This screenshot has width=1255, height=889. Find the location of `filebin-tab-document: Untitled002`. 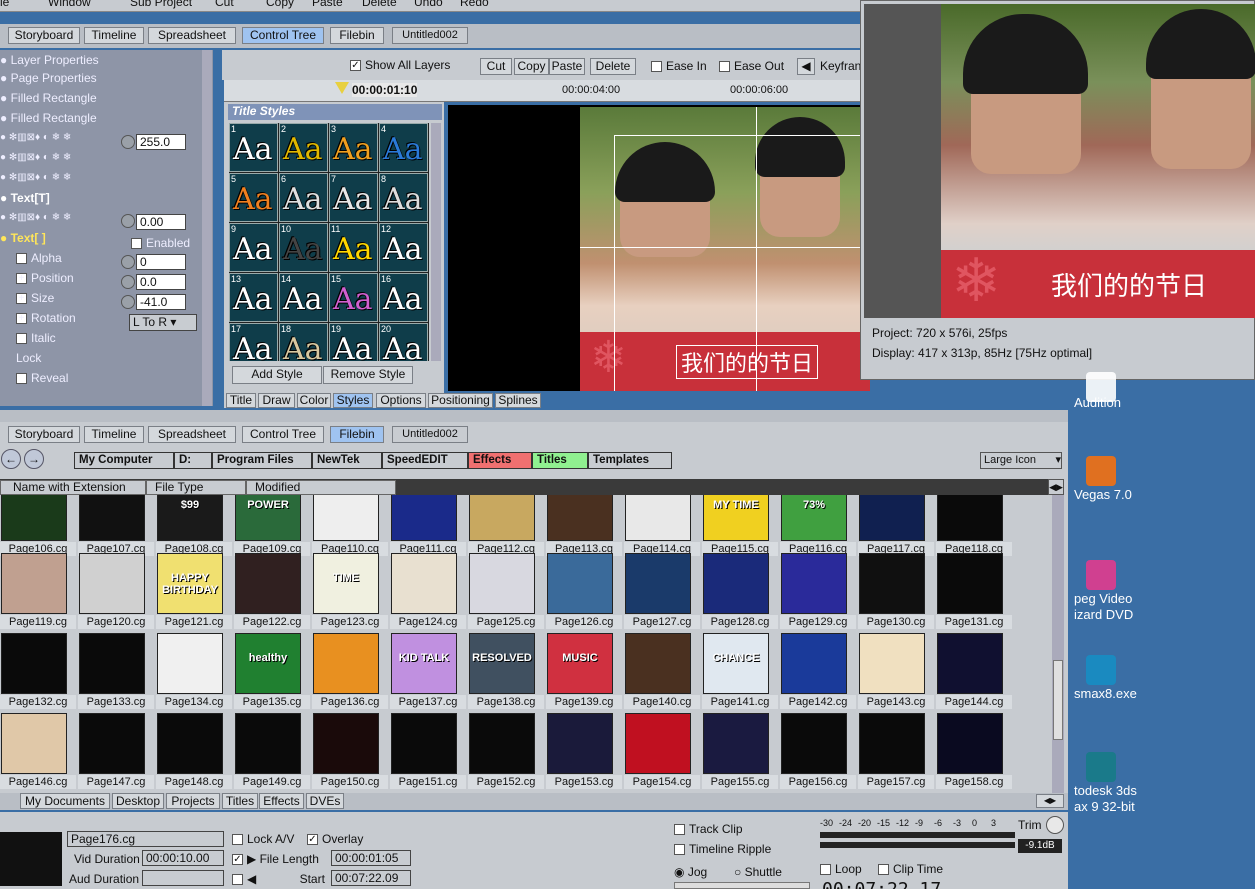

filebin-tab-document: Untitled002 is located at coordinates (430, 434).